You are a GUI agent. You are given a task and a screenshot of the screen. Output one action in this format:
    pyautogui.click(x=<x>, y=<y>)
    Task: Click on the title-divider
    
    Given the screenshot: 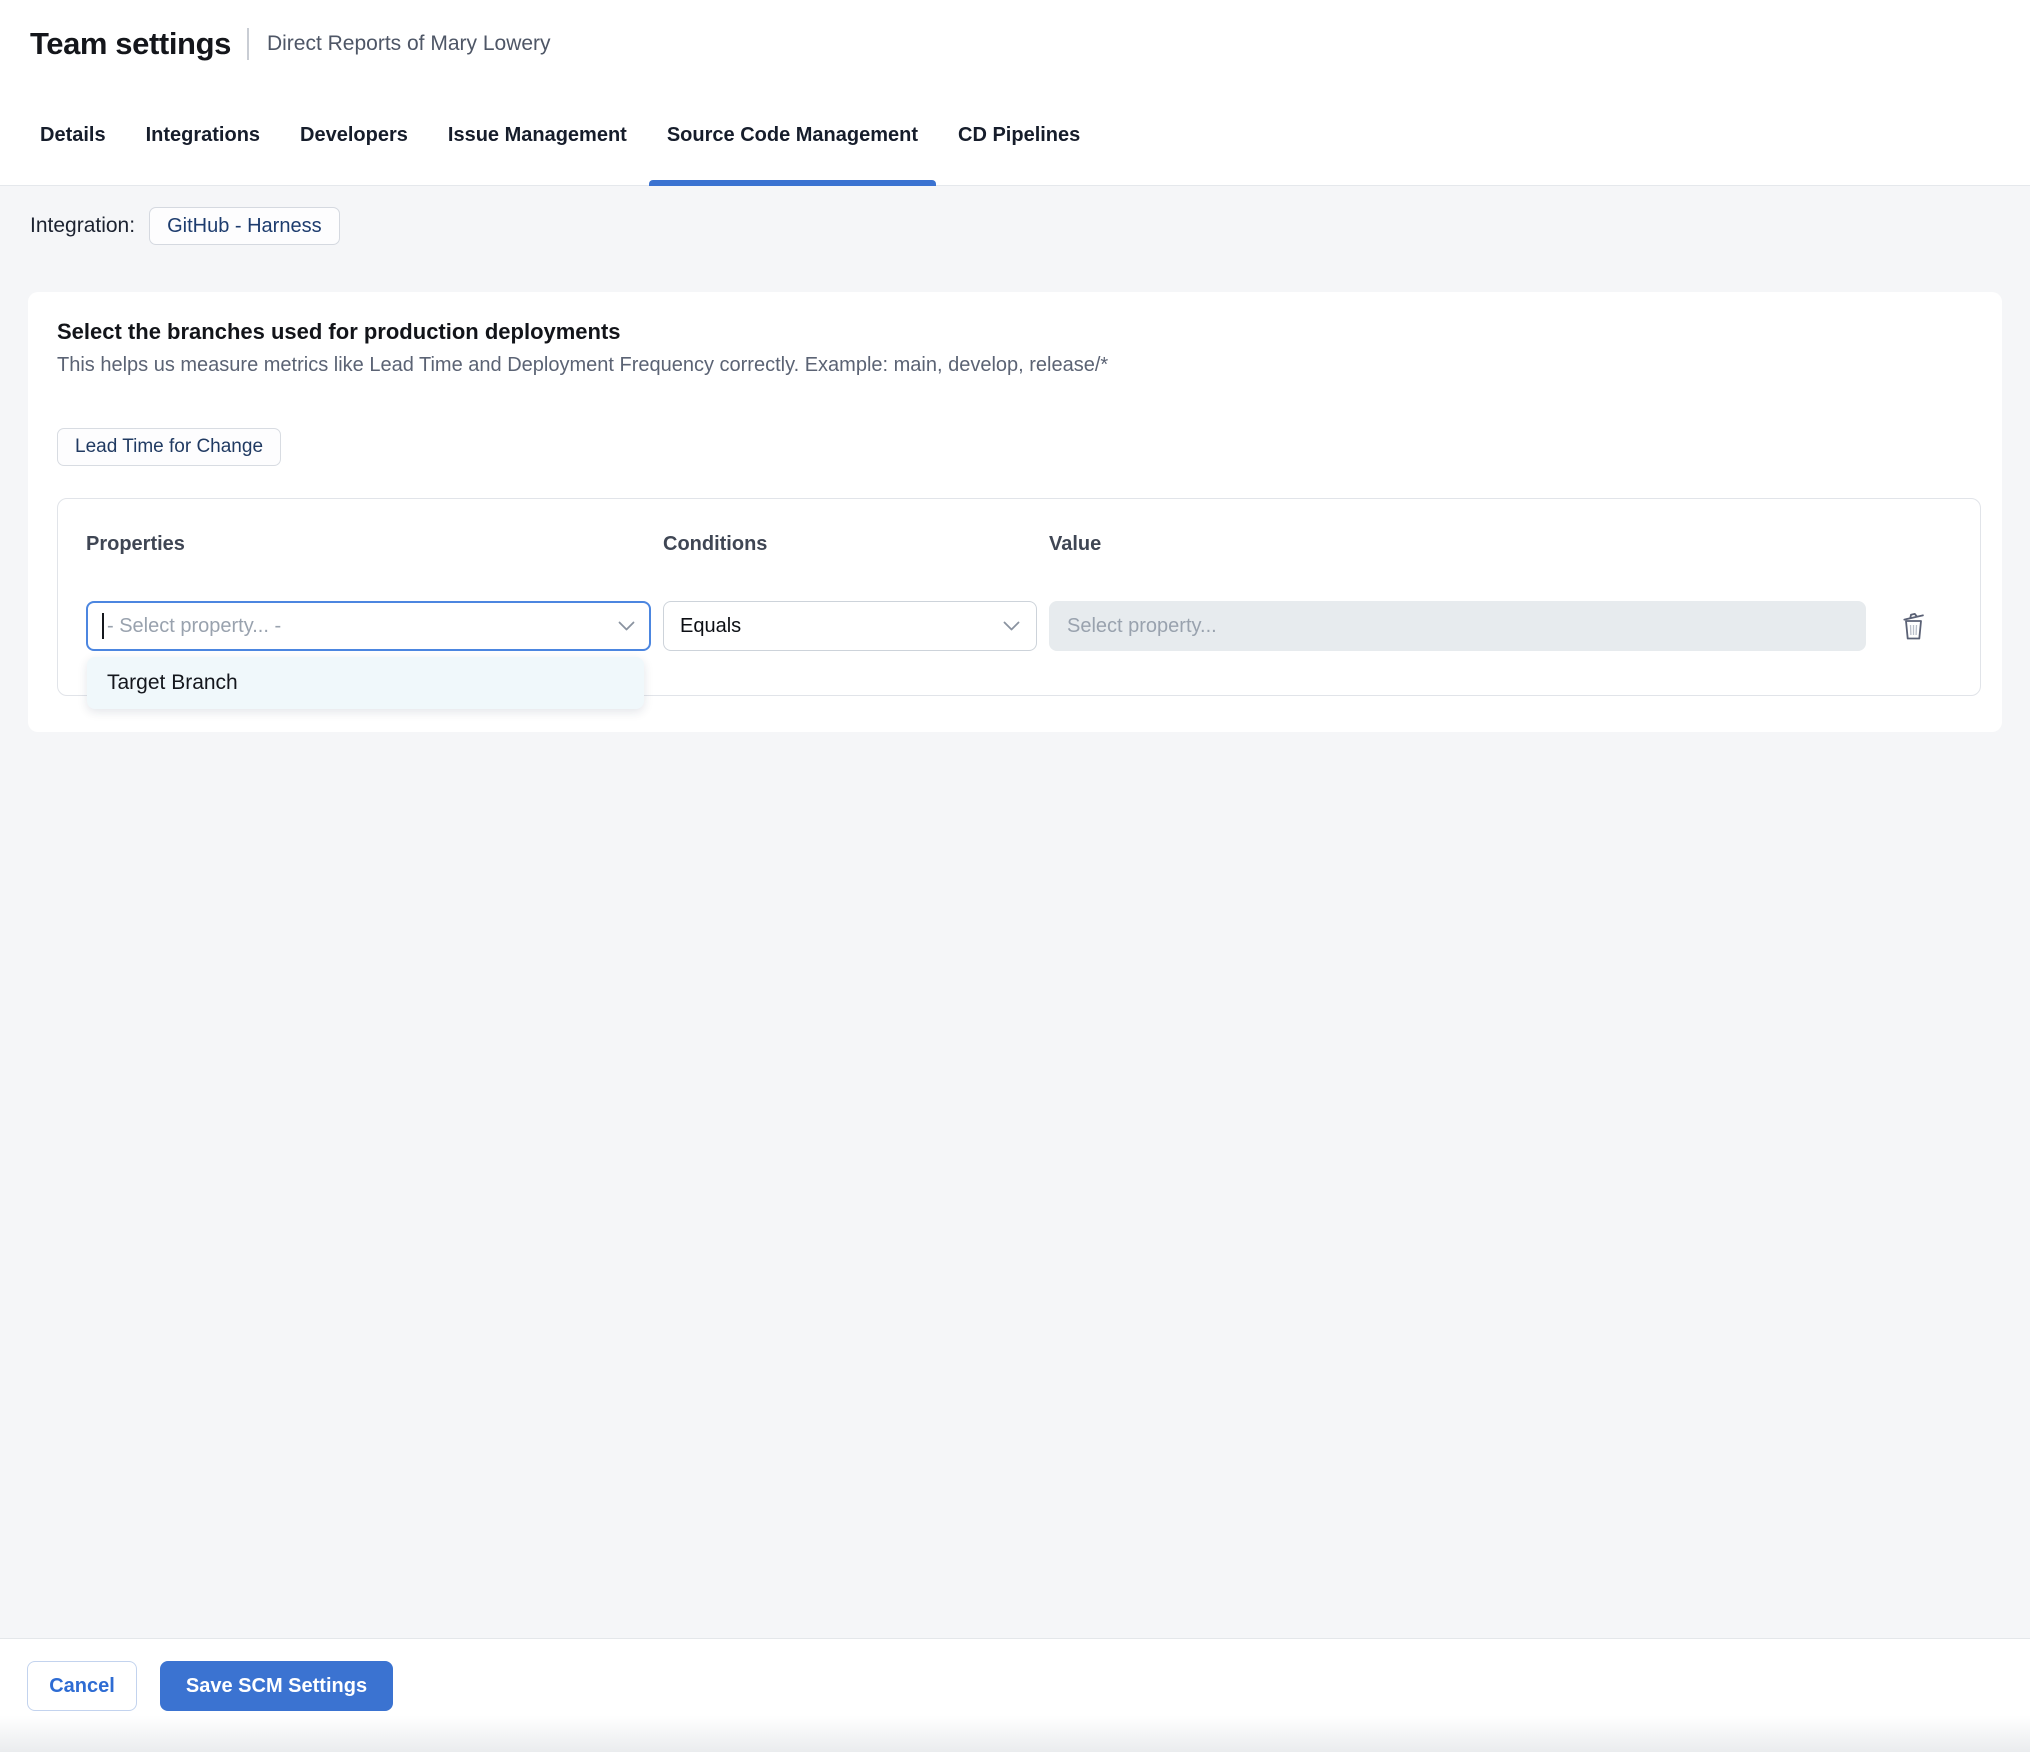 What is the action you would take?
    pyautogui.click(x=247, y=44)
    